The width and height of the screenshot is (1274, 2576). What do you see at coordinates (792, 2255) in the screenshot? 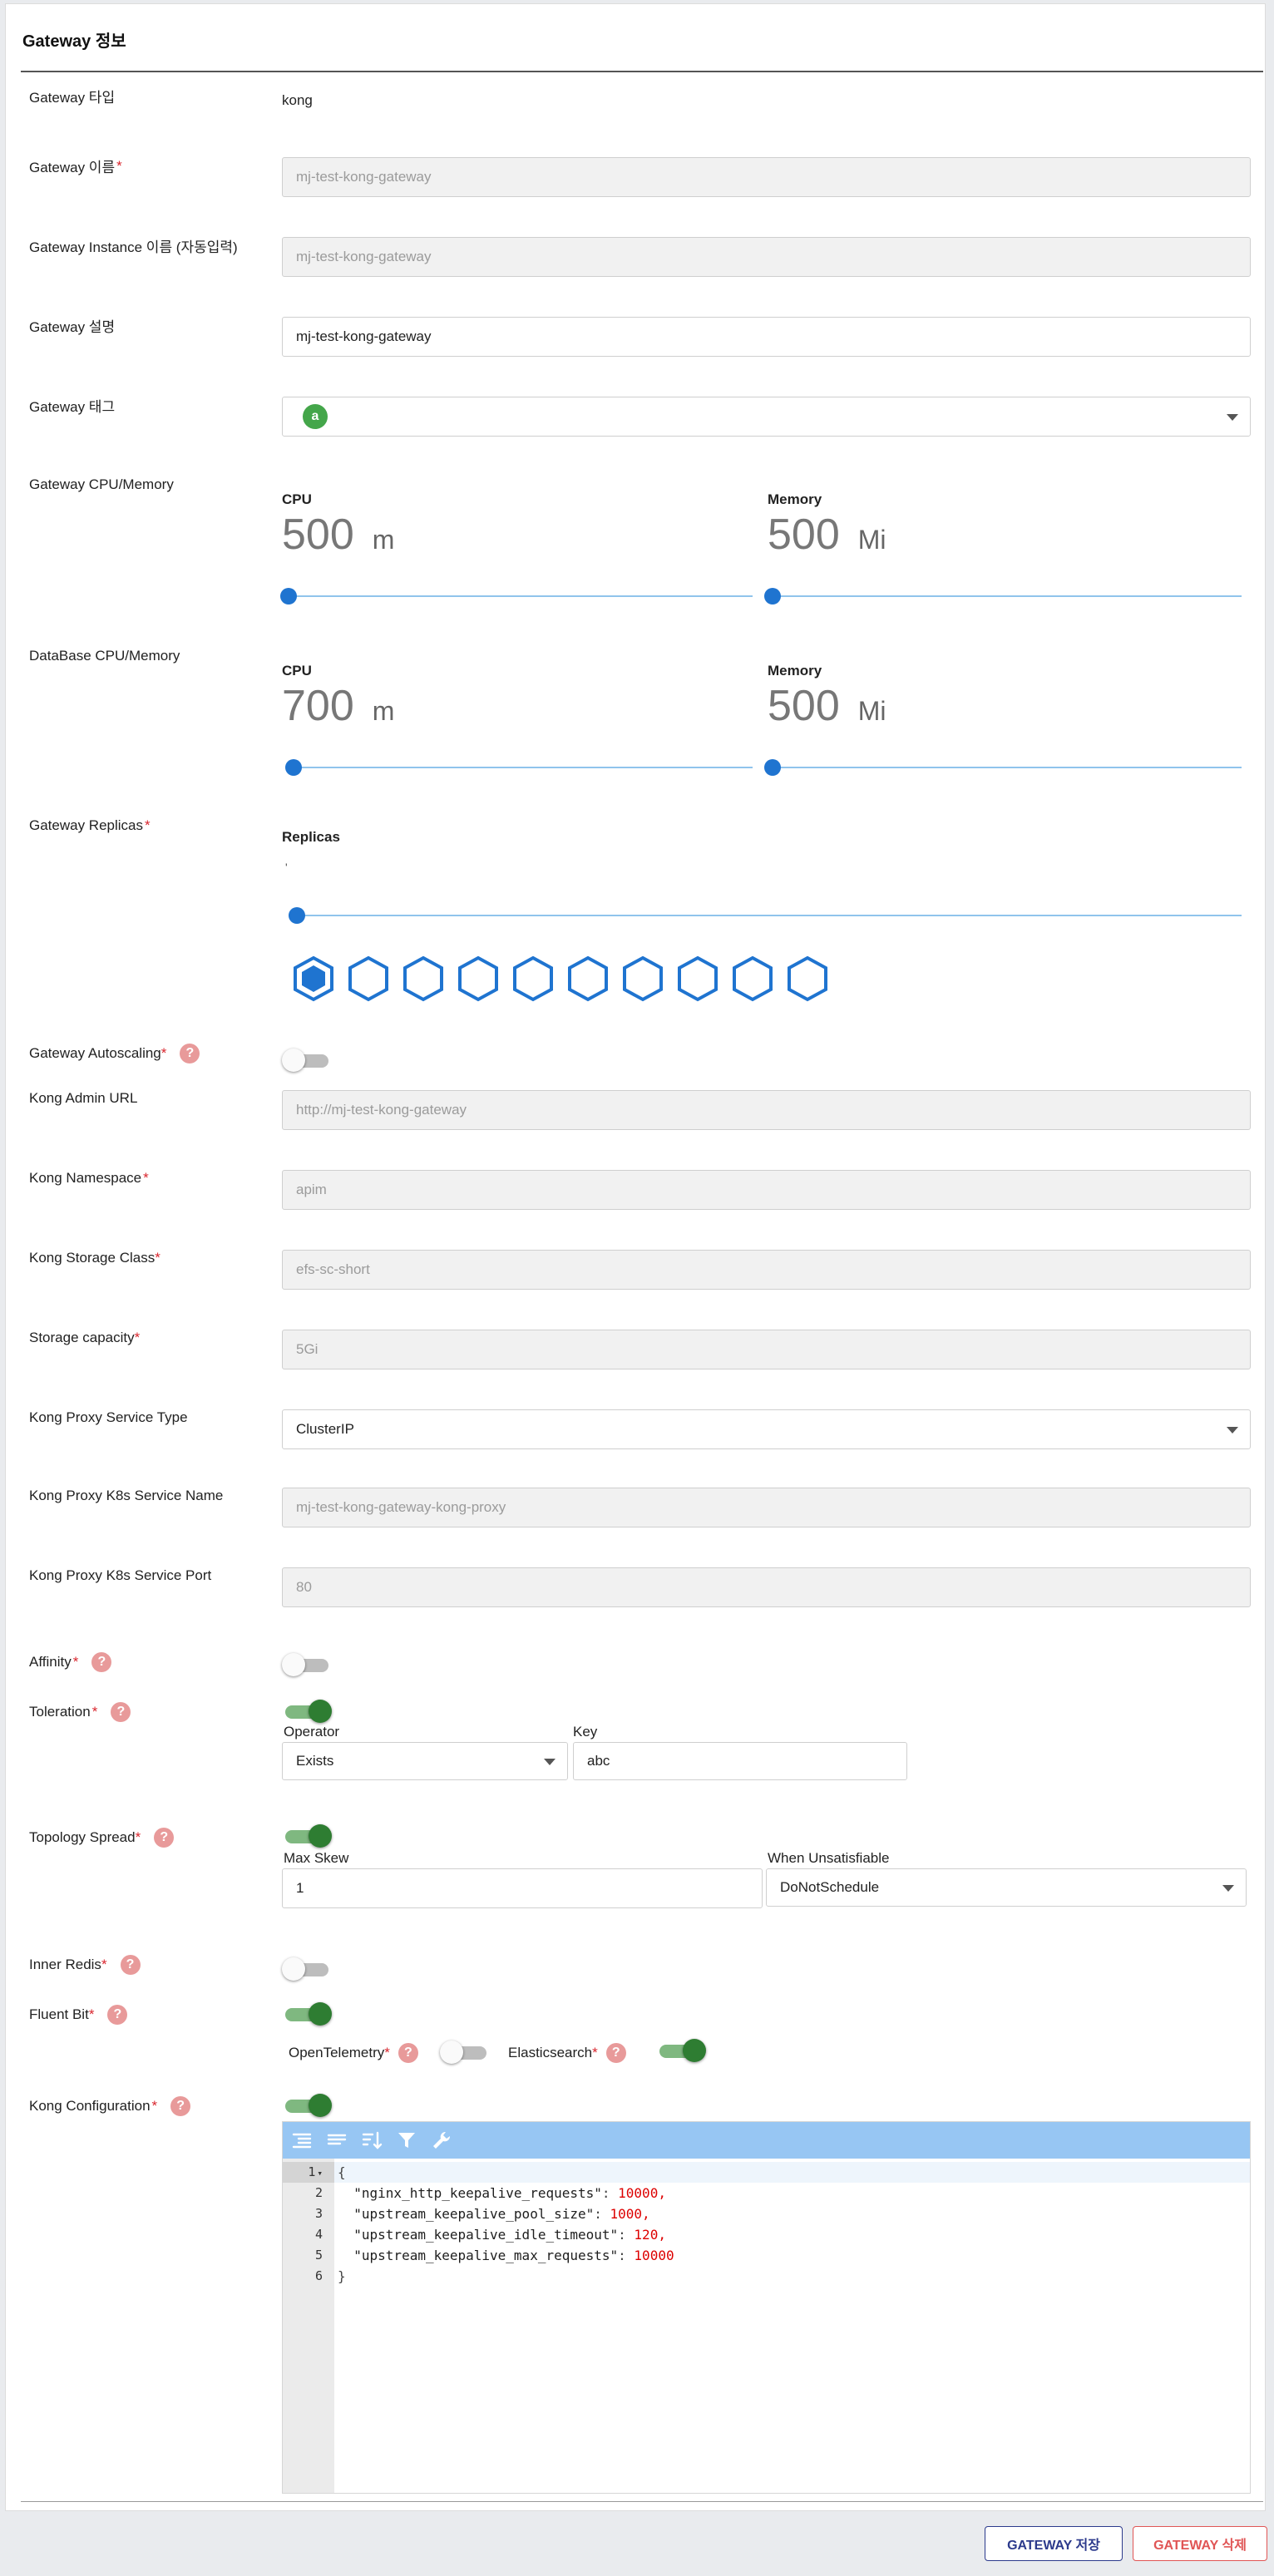
I see `code-line: "upstream_keepalive_max_requests": 10000` at bounding box center [792, 2255].